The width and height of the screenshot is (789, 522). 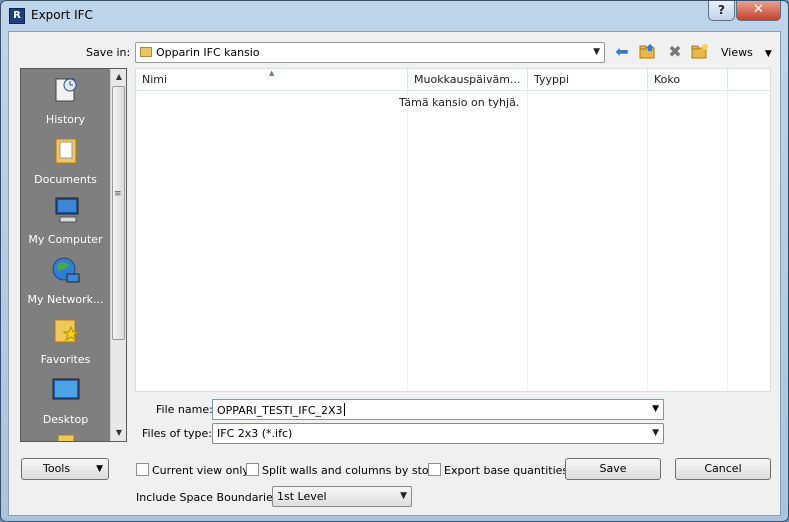 What do you see at coordinates (688, 80) in the screenshot?
I see `column-header-size: Koko` at bounding box center [688, 80].